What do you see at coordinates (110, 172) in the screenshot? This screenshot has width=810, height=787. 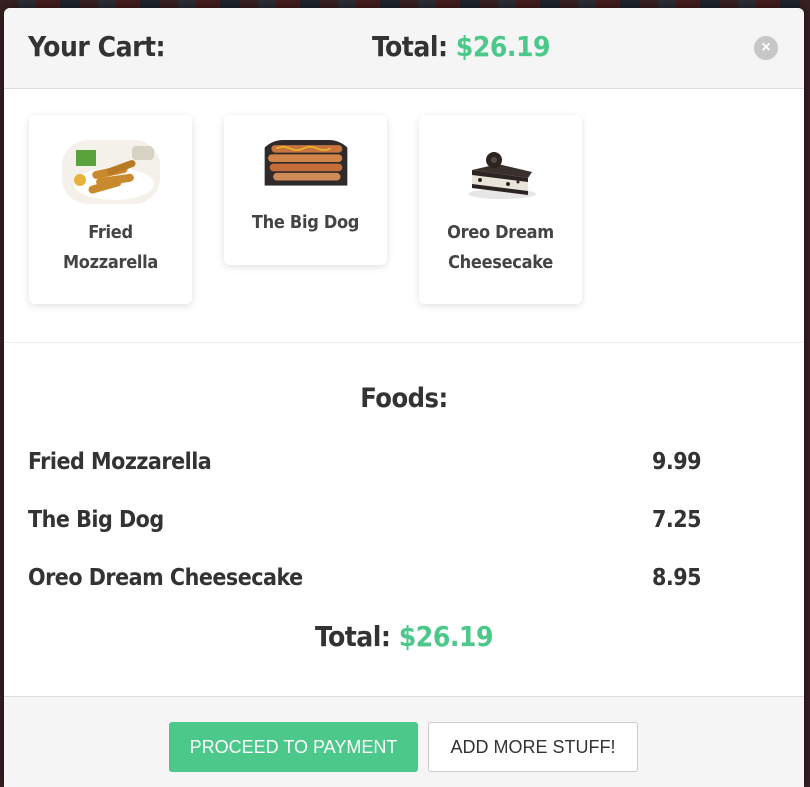 I see `fried-mozzarella-image` at bounding box center [110, 172].